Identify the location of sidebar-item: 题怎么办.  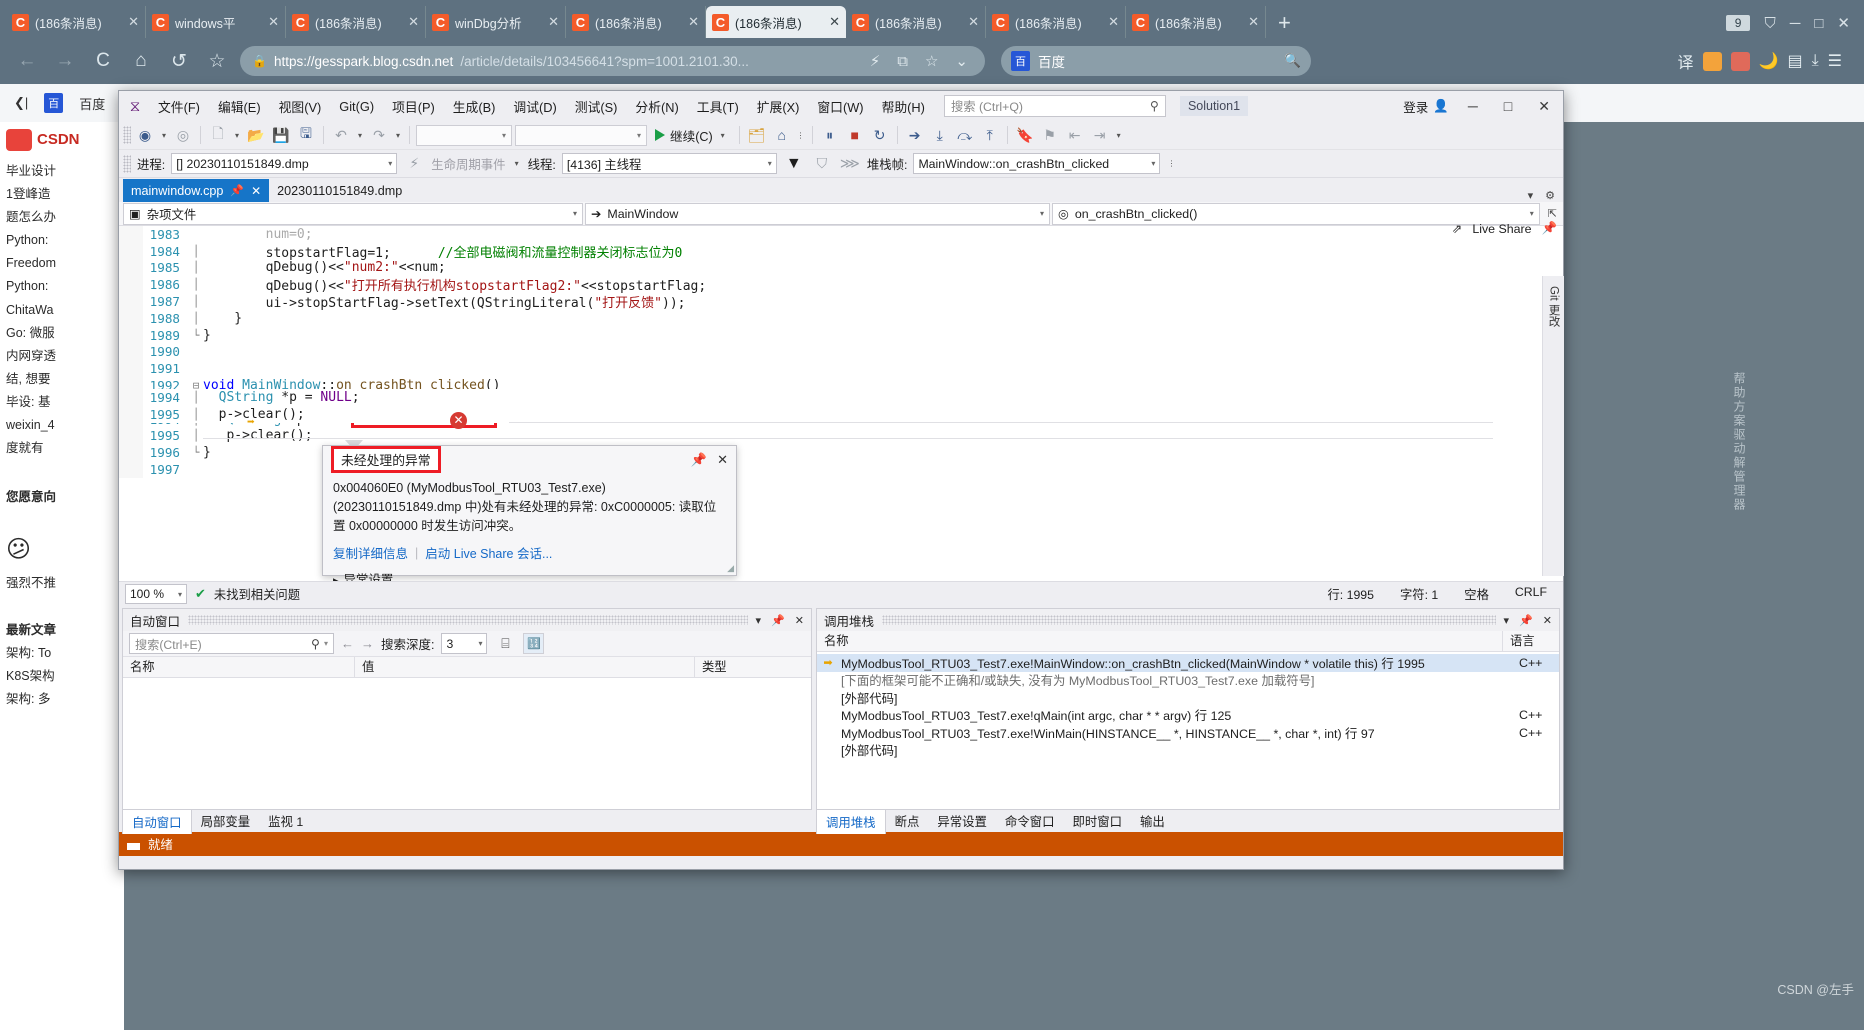
(62, 217).